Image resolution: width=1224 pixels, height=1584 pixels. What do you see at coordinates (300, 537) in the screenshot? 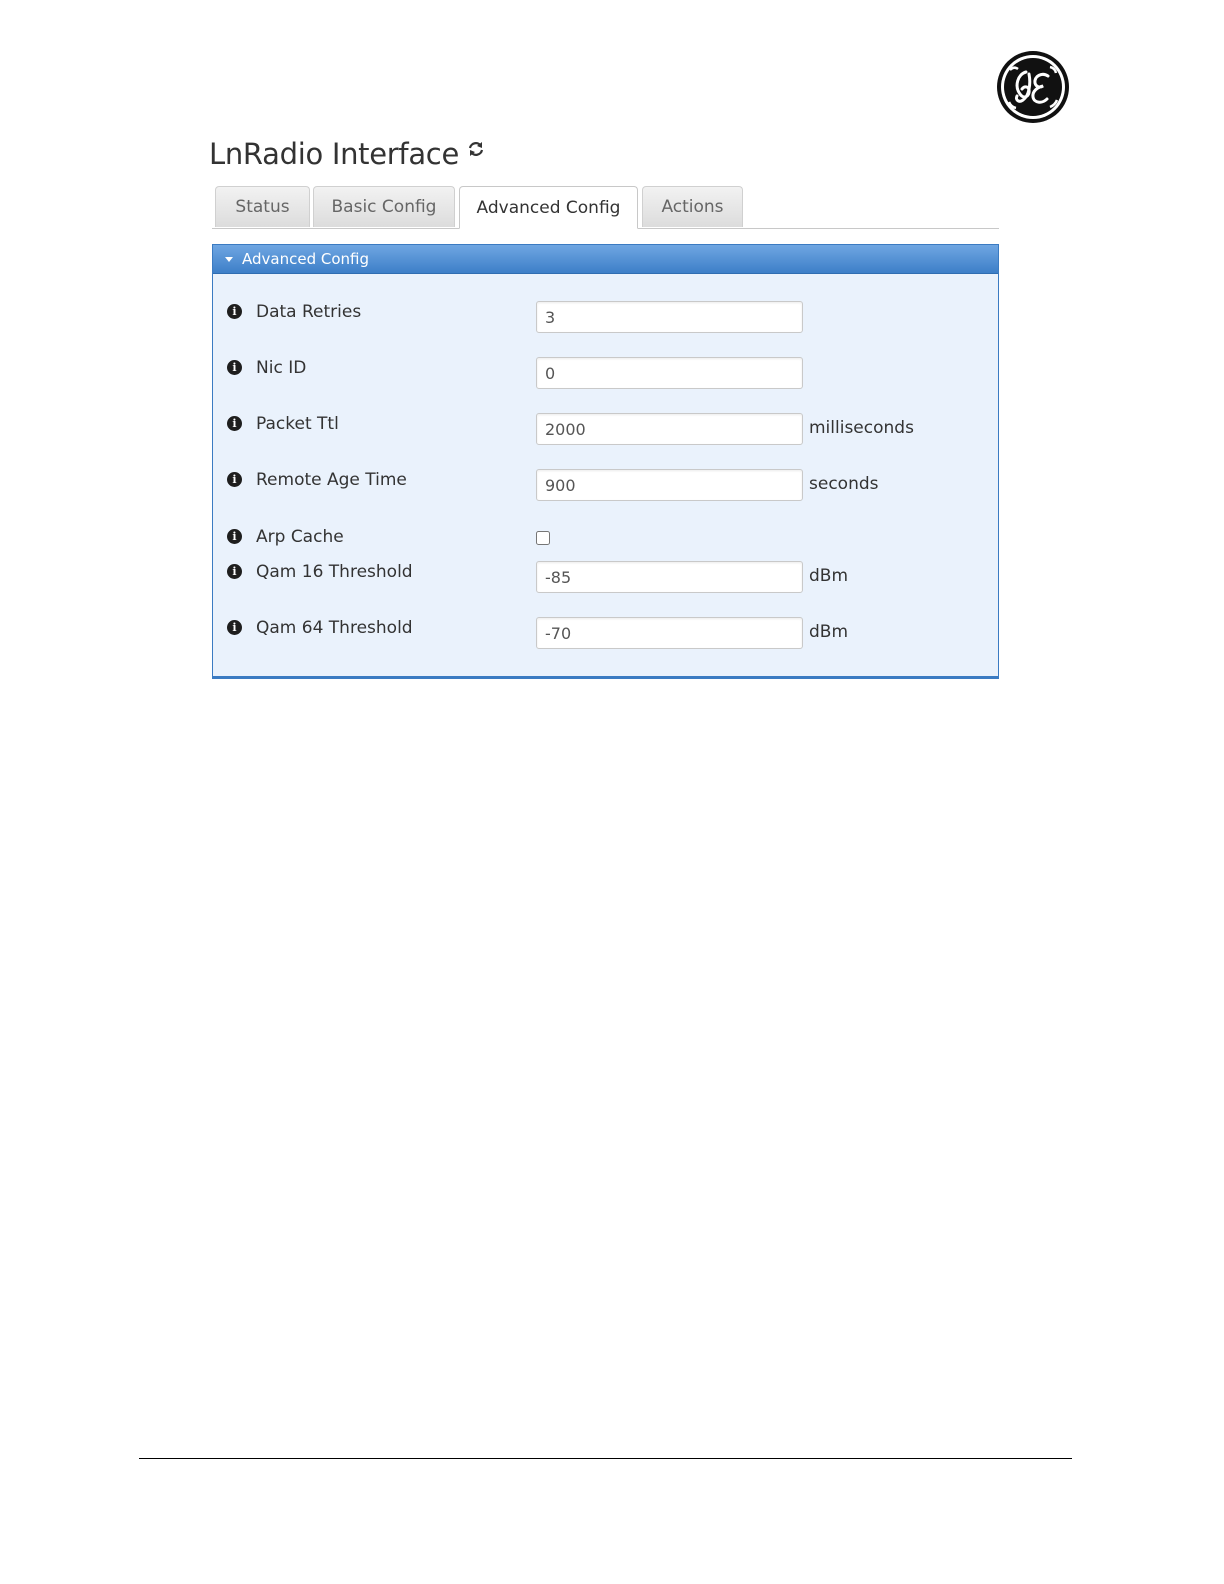
I see `field-label: Arp Cache` at bounding box center [300, 537].